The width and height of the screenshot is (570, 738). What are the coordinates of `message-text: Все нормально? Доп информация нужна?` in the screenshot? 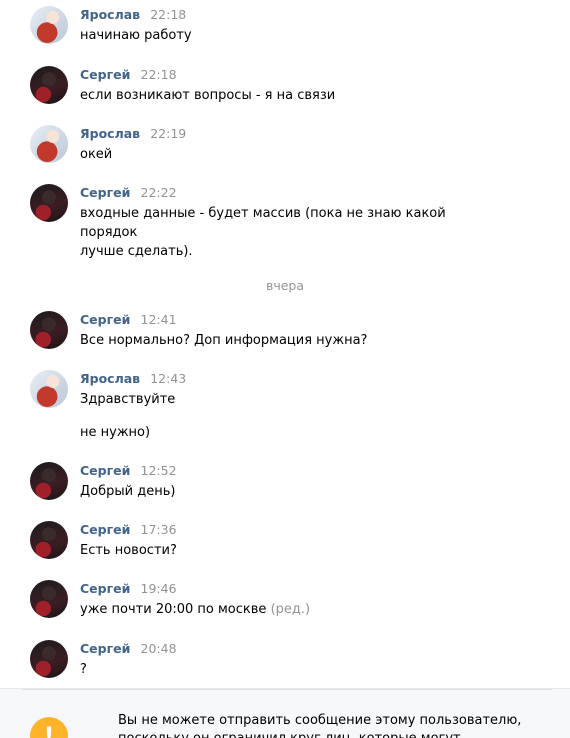 It's located at (290, 340).